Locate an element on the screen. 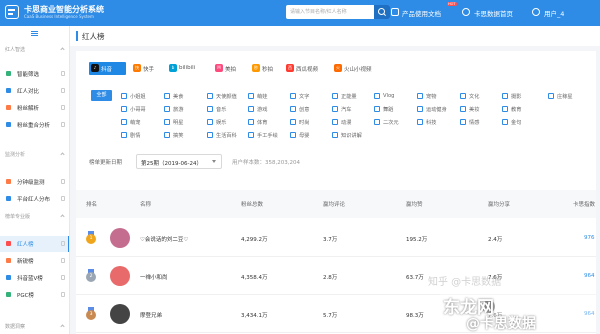 The height and width of the screenshot is (334, 600). column-header: 赢均赞 is located at coordinates (414, 204).